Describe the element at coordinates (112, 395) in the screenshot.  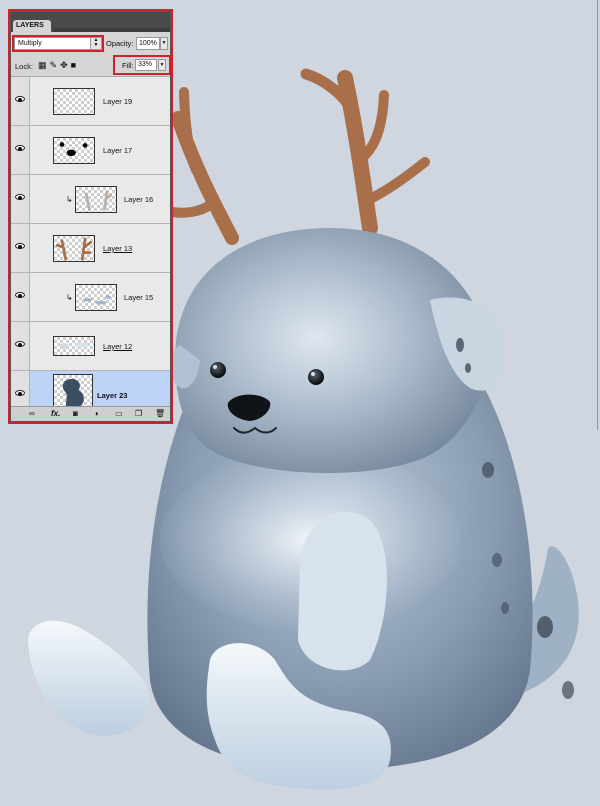
I see `layer-name: Layer 23` at that location.